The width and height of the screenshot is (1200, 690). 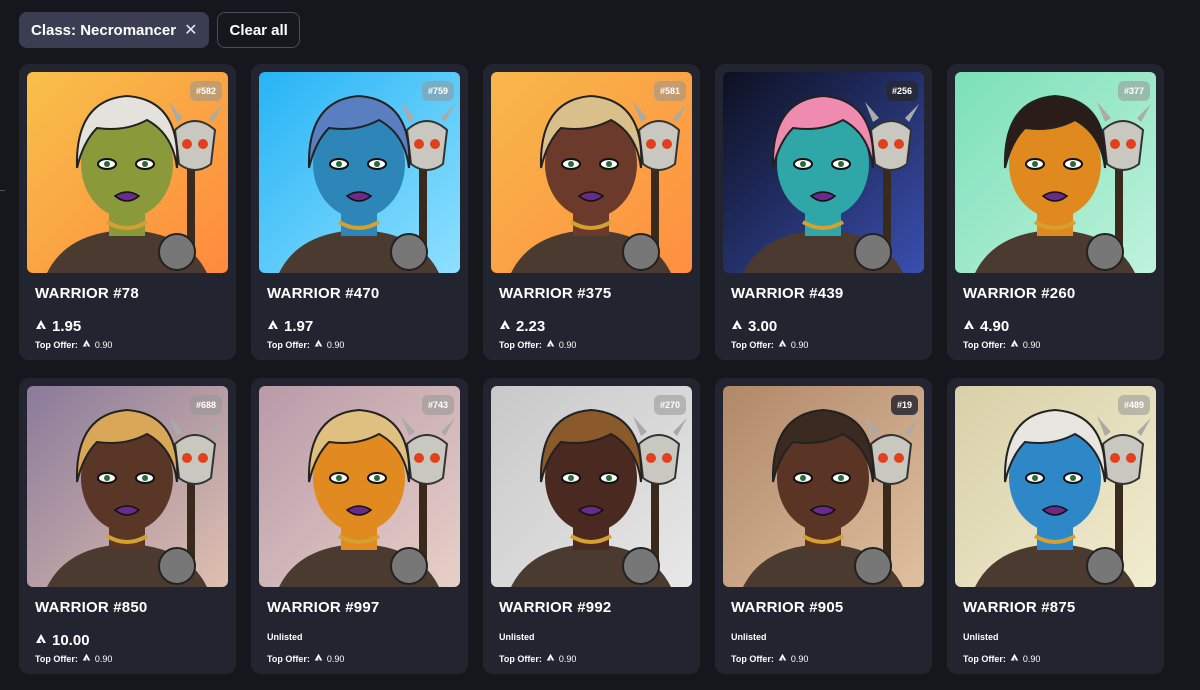 I want to click on nft-name: WARRIOR #375, so click(x=555, y=293).